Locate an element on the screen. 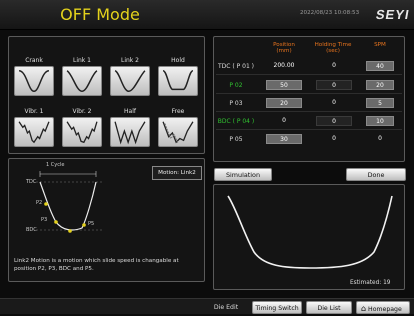  free-curve-icon is located at coordinates (178, 132).